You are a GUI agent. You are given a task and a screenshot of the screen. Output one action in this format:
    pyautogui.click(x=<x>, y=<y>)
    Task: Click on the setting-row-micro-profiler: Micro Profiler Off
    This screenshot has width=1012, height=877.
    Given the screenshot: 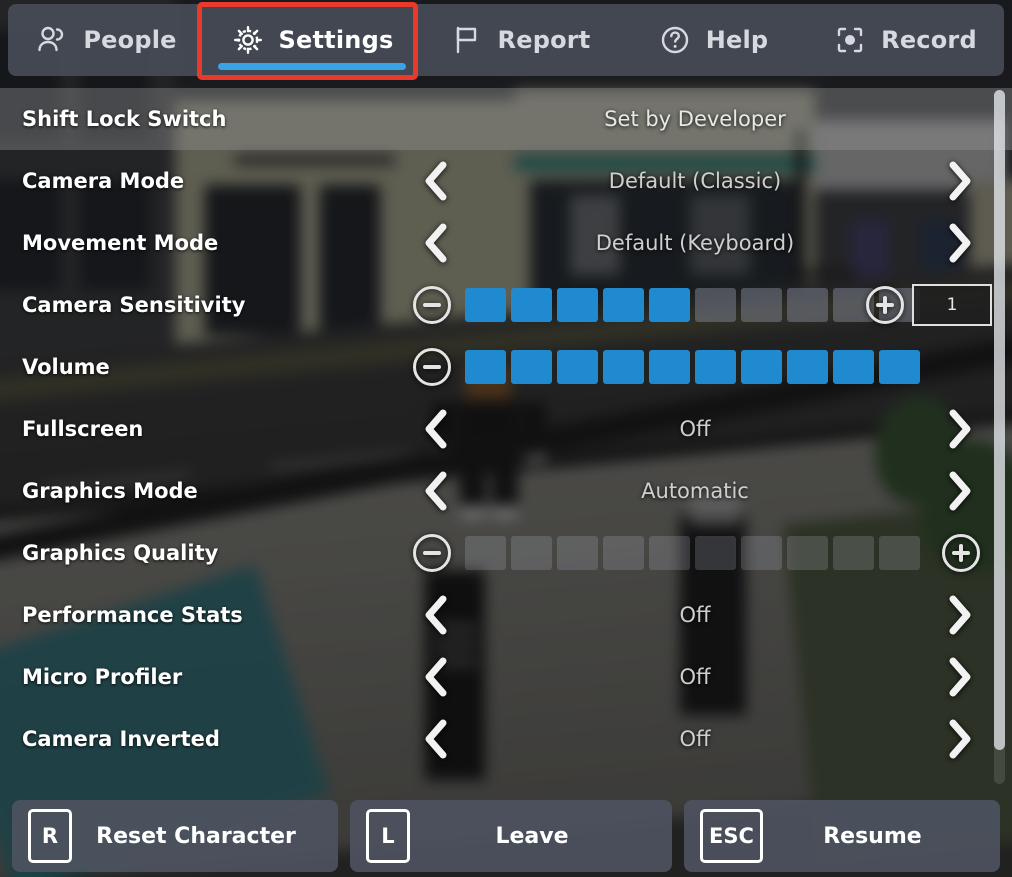 What is the action you would take?
    pyautogui.click(x=506, y=677)
    